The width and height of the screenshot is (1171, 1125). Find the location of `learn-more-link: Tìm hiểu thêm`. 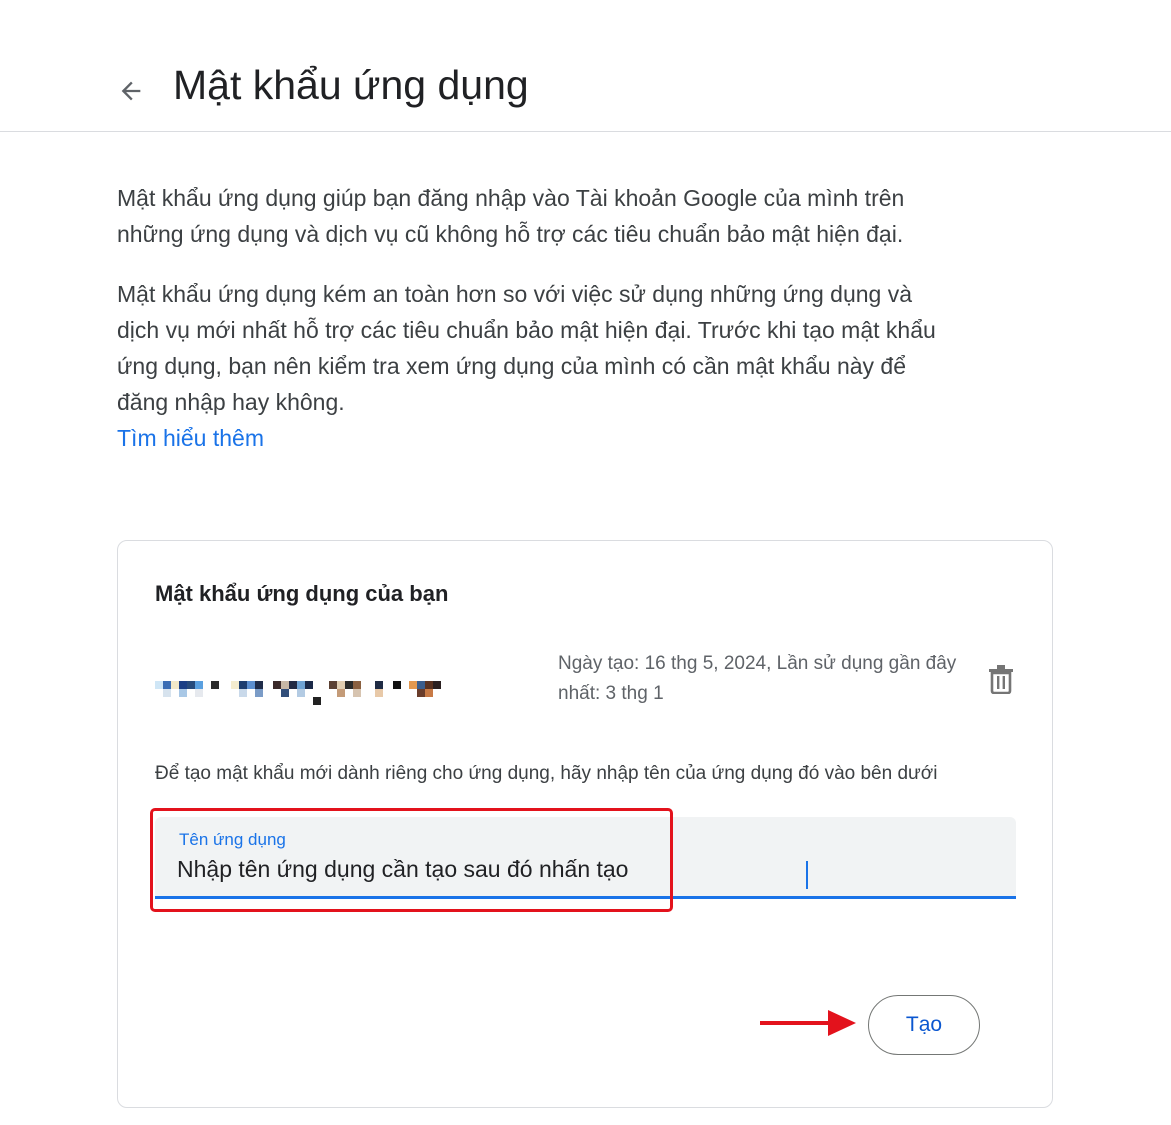

learn-more-link: Tìm hiểu thêm is located at coordinates (537, 438).